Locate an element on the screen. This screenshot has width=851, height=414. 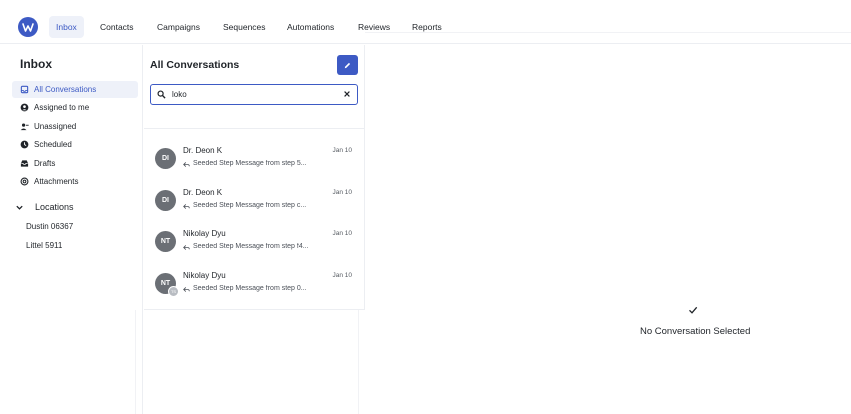
compose-button is located at coordinates (347, 65).